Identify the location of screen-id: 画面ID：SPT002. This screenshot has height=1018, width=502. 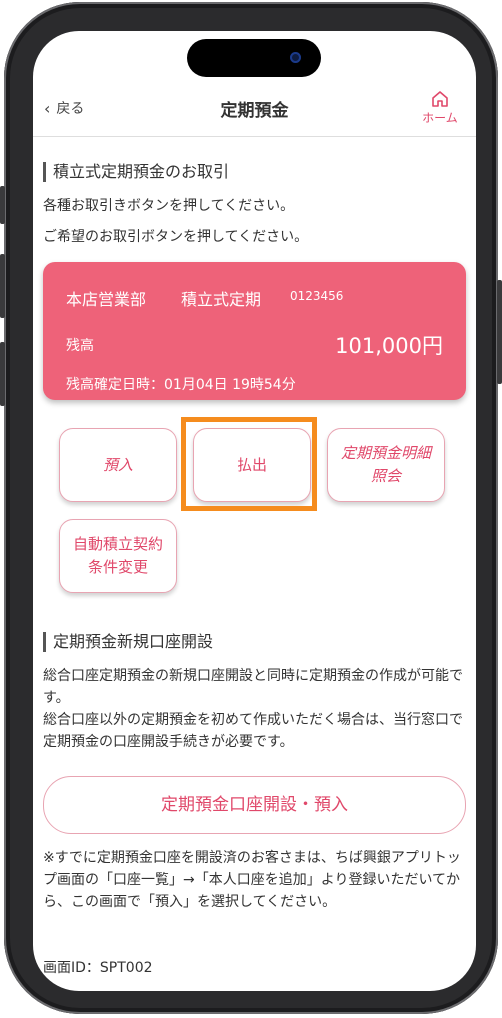
(98, 968).